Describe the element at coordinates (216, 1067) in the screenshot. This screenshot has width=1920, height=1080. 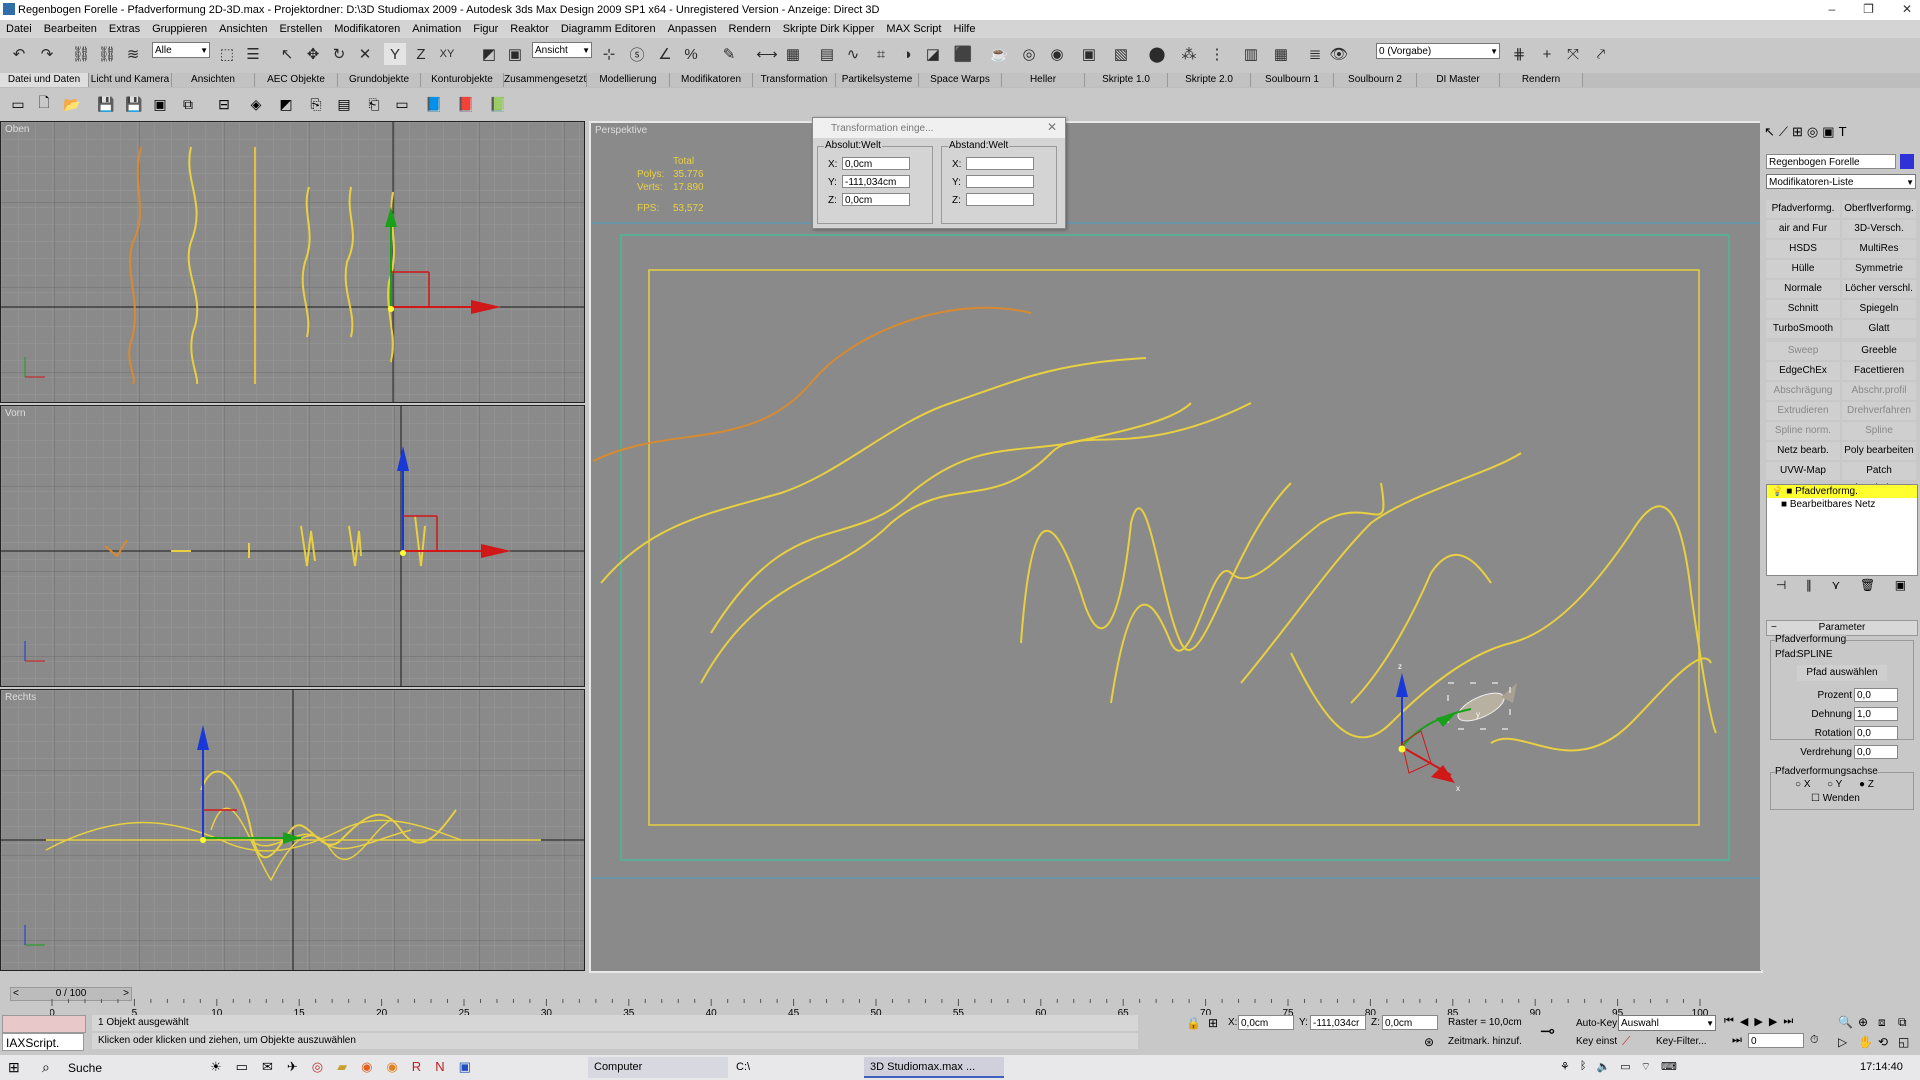
I see `weather-icon: ☀` at that location.